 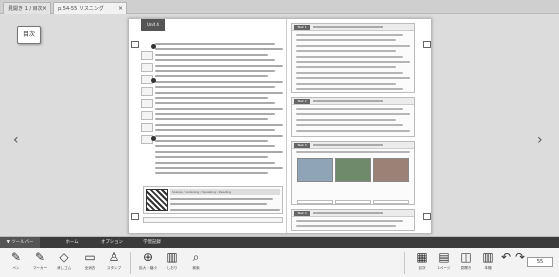 What do you see at coordinates (225, 192) in the screenshot?
I see `footer-label: Scenes / Listening / Speaking / Reading` at bounding box center [225, 192].